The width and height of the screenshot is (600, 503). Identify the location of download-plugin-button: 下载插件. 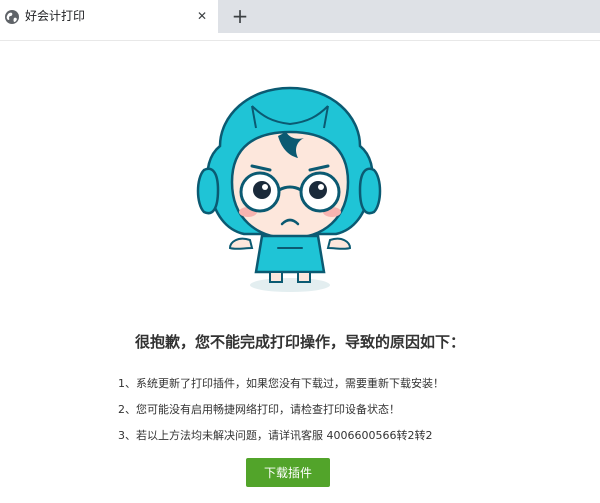
(288, 472).